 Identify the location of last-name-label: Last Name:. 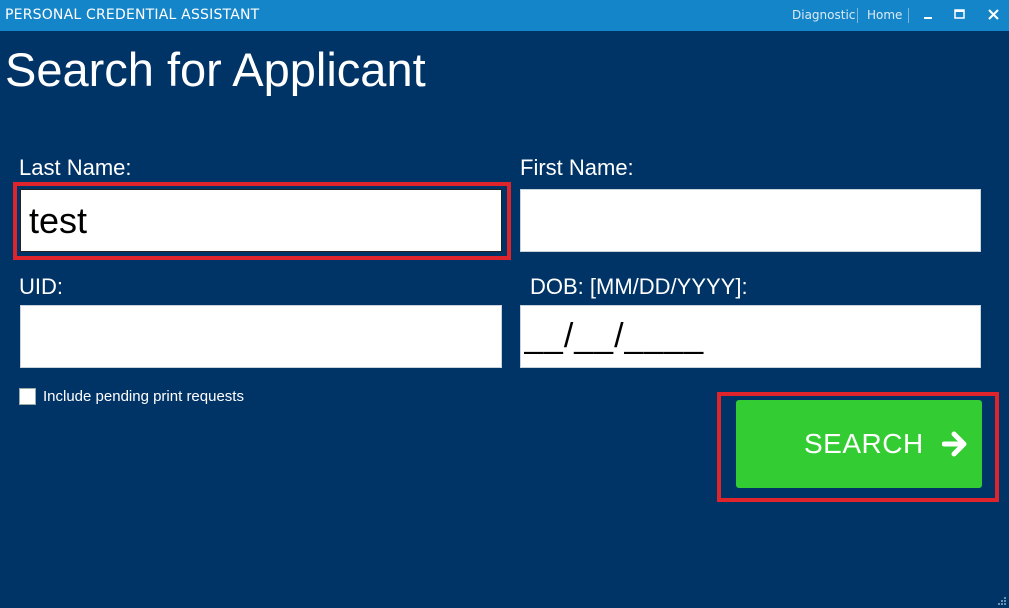
(75, 167).